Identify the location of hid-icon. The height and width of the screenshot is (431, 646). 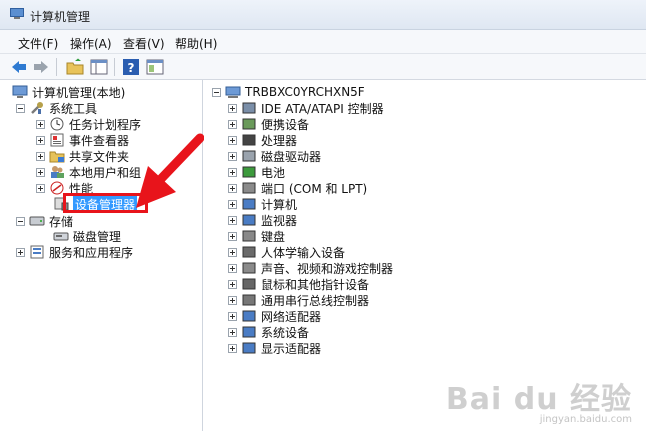
(249, 252).